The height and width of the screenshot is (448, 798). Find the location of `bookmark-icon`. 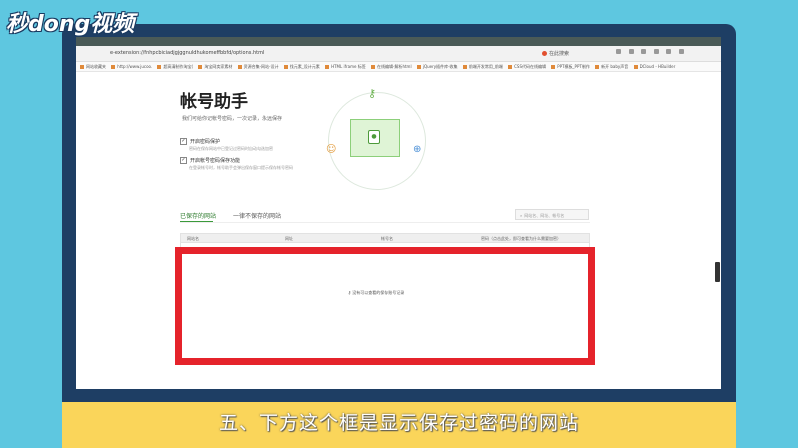

bookmark-icon is located at coordinates (631, 51).